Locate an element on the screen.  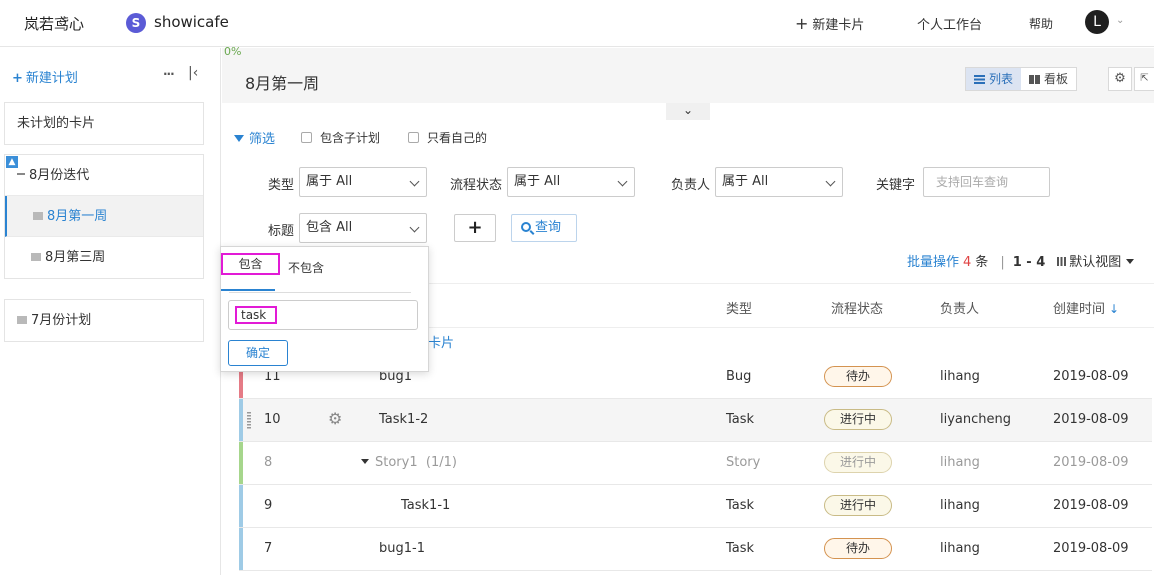
status-filter-value: 属于 All is located at coordinates (537, 181).